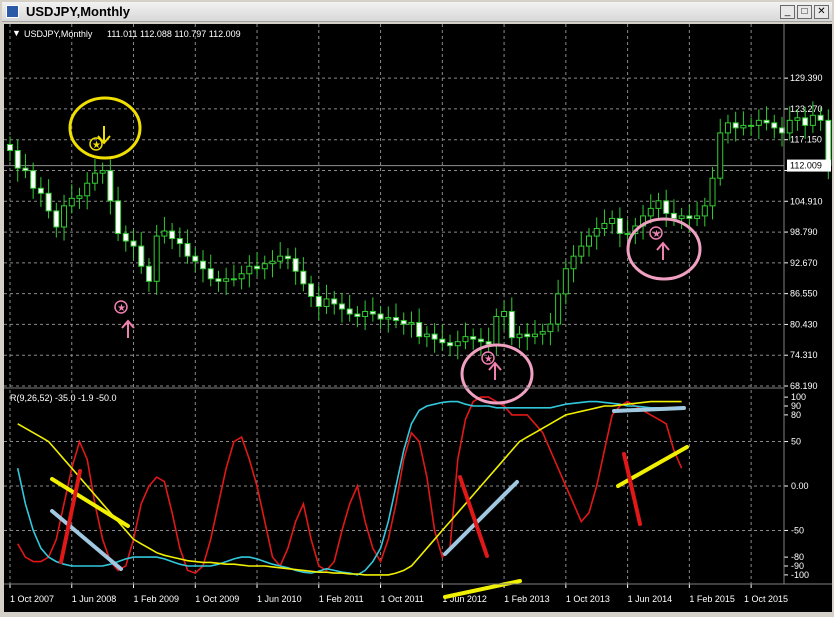  Describe the element at coordinates (488, 359) in the screenshot. I see `buy-star-icon: ★` at that location.